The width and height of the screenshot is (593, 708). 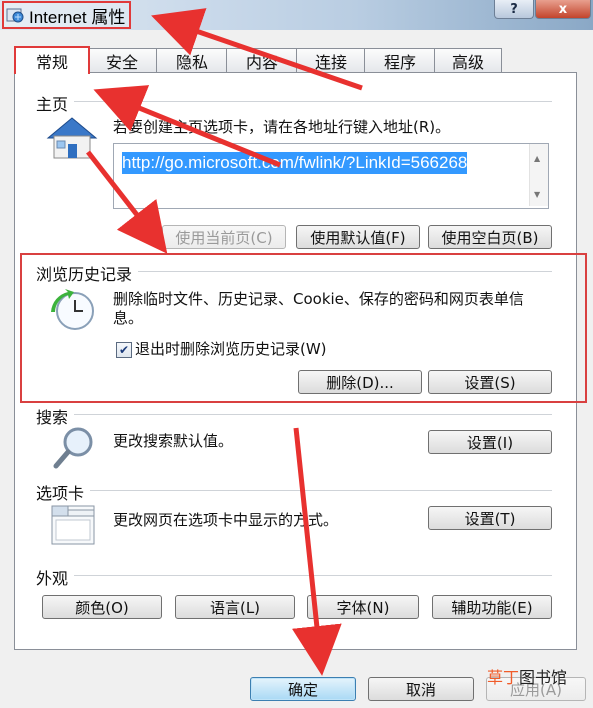 What do you see at coordinates (262, 60) in the screenshot?
I see `tab-content: 内容` at bounding box center [262, 60].